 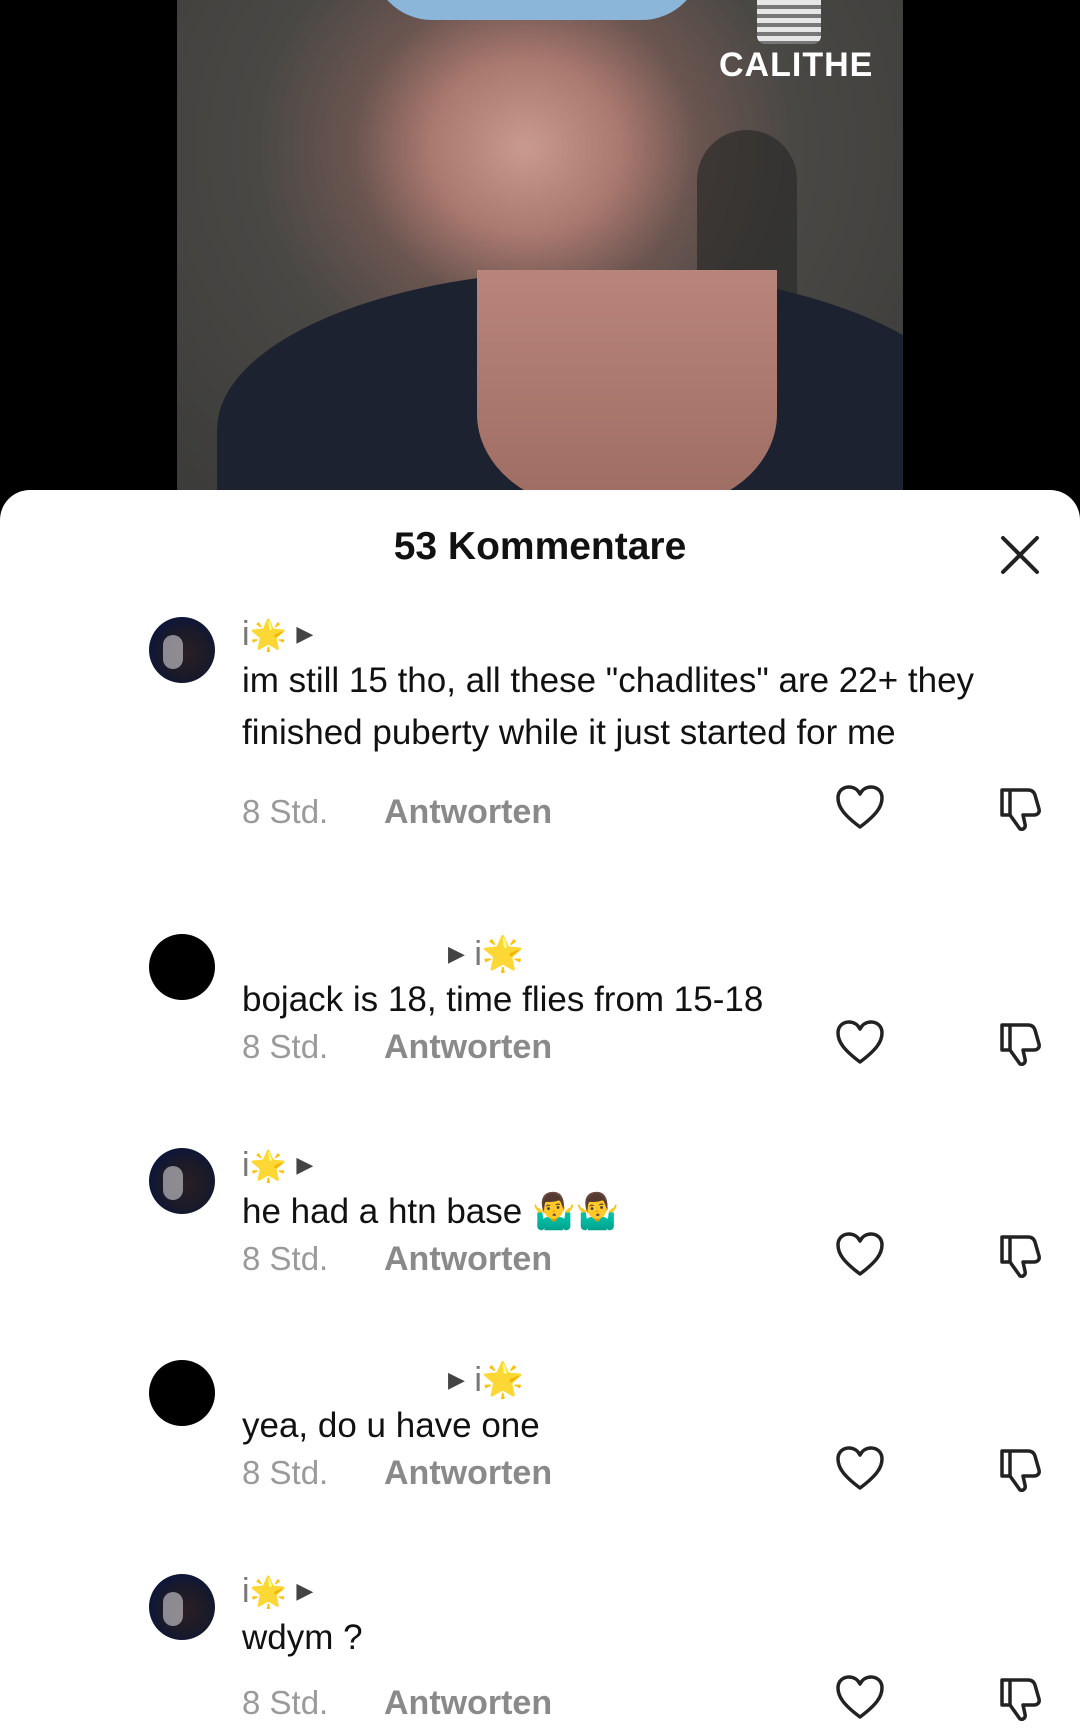 What do you see at coordinates (537, 10) in the screenshot?
I see `video-cap` at bounding box center [537, 10].